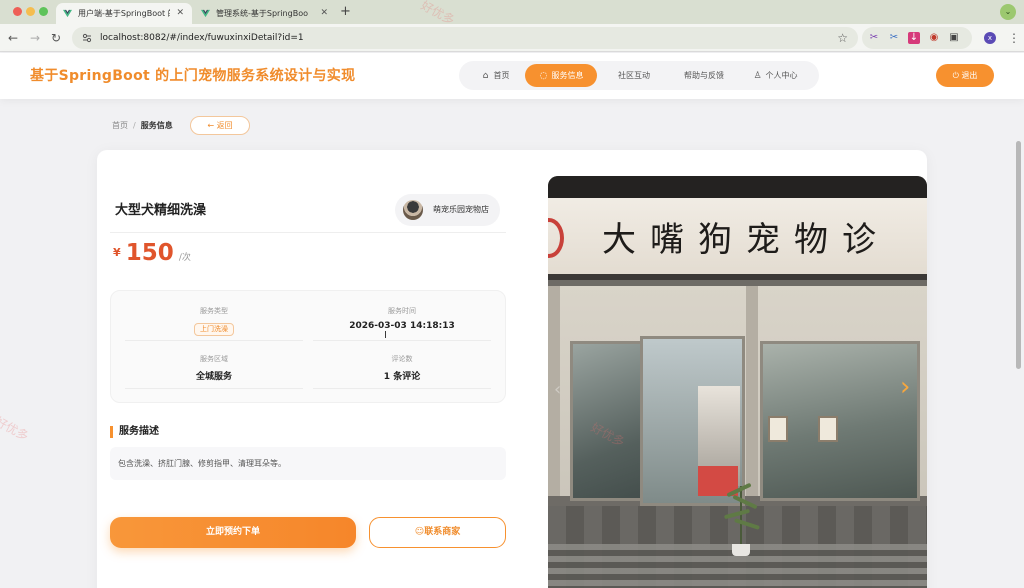 This screenshot has width=1024, height=588. Describe the element at coordinates (402, 359) in the screenshot. I see `info-label: 评论数` at that location.